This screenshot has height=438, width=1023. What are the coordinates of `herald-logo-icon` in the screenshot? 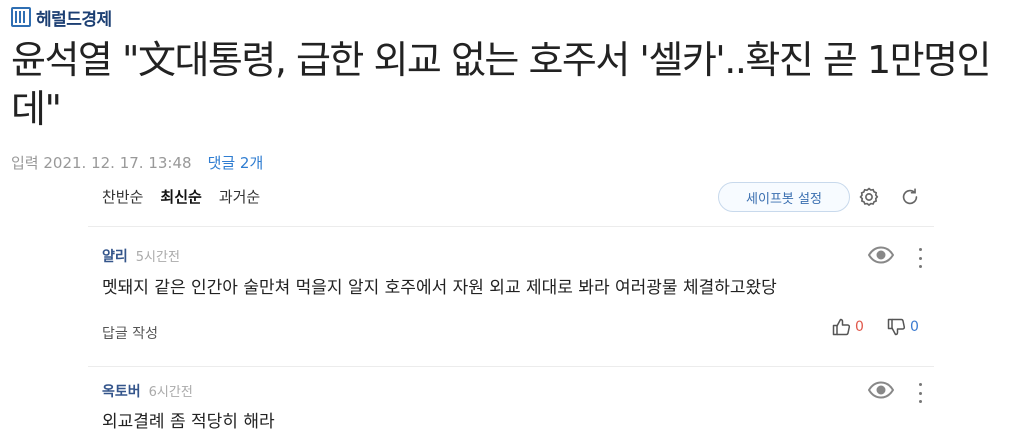 It's located at (21, 17).